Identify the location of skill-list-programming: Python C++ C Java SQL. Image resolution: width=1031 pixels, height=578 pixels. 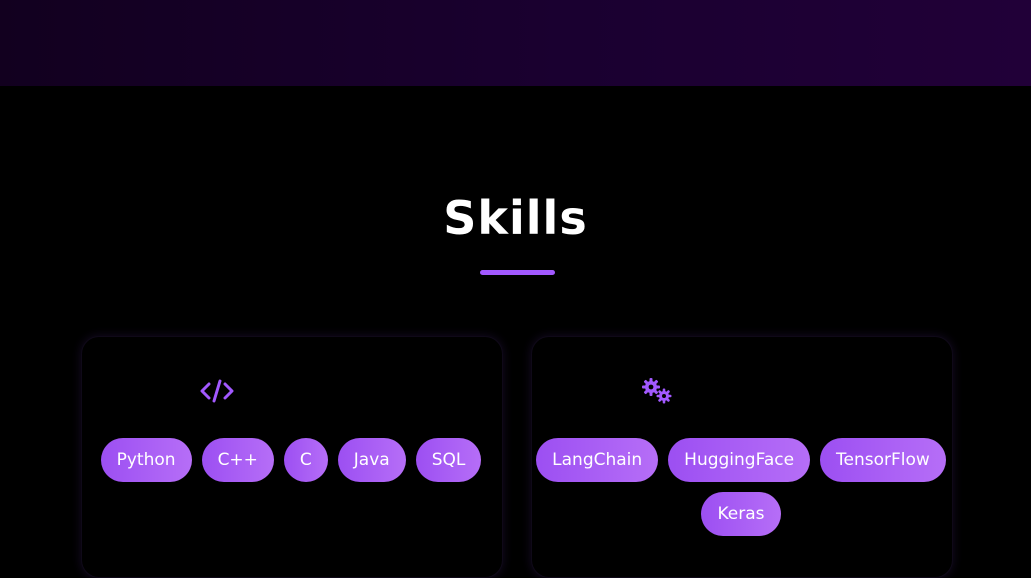
(291, 460).